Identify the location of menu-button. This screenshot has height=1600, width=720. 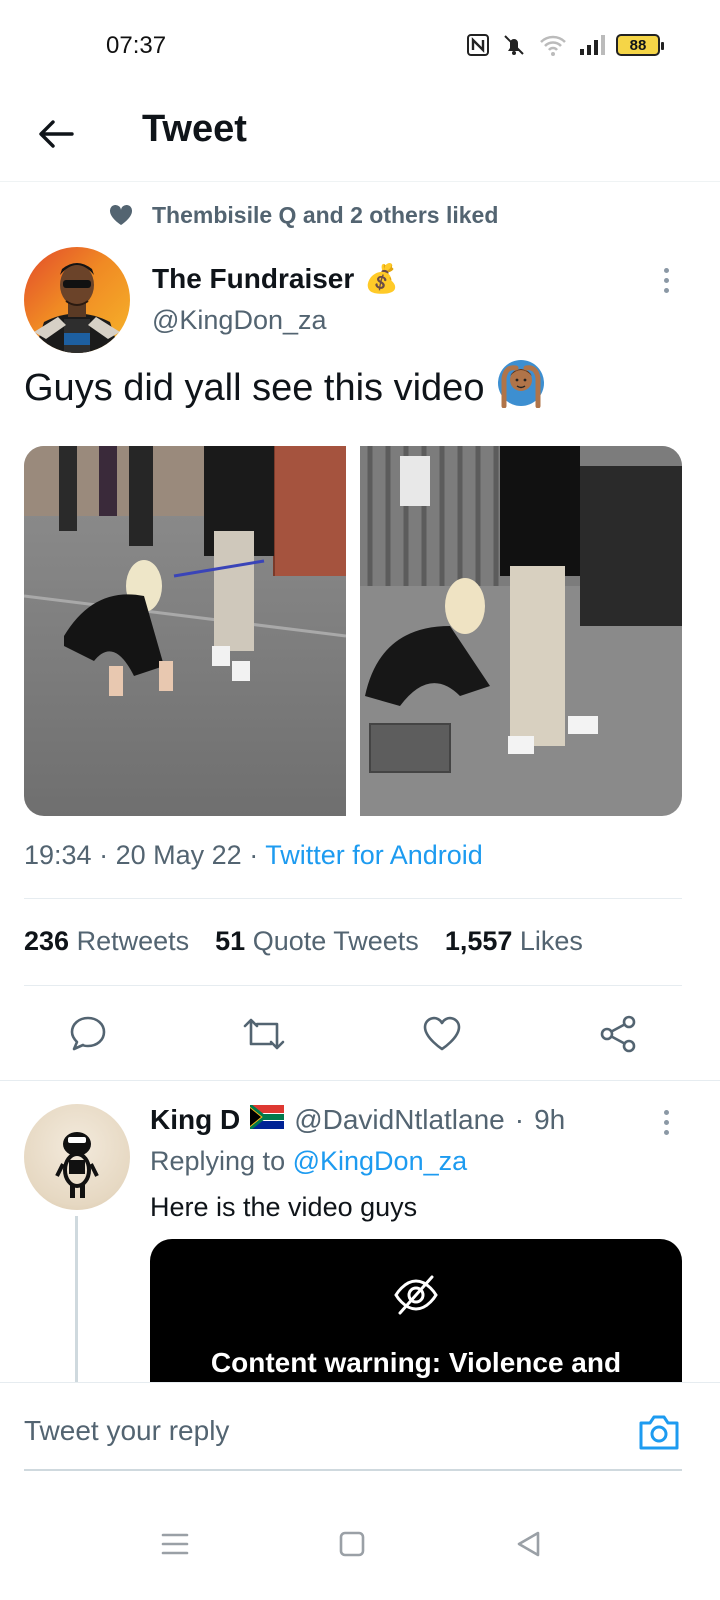
(175, 1544).